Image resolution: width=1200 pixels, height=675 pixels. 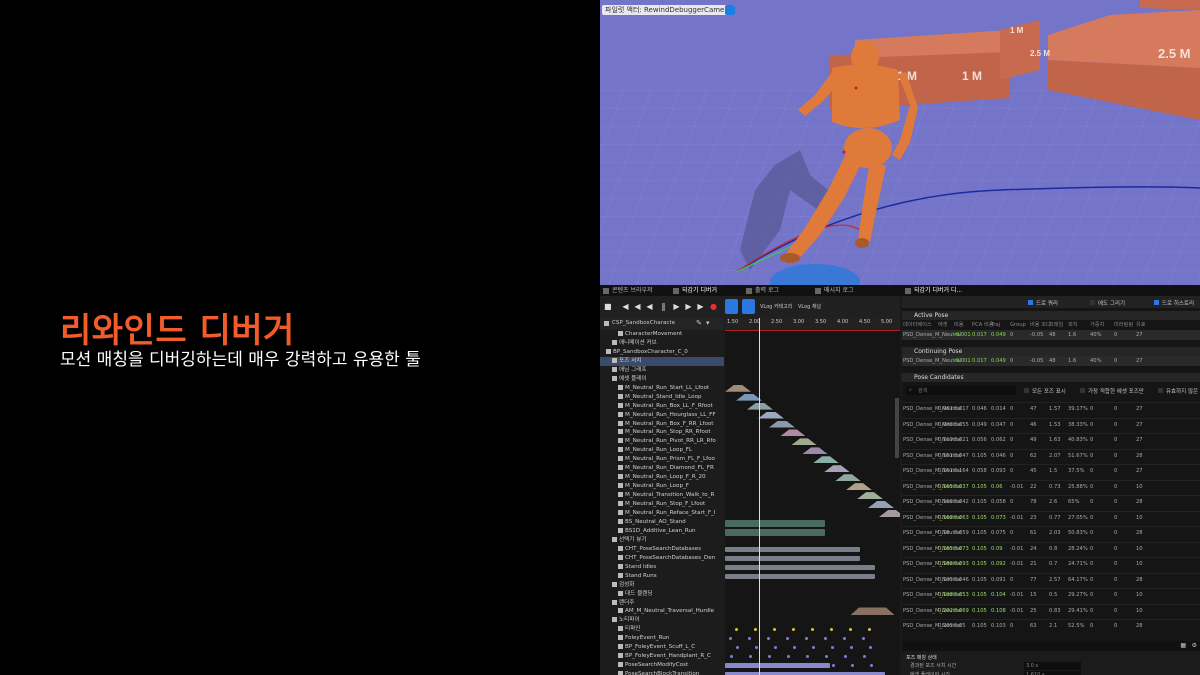 I want to click on tree-track-item: M_Neutral_Run_Loop_FL, so click(x=662, y=450).